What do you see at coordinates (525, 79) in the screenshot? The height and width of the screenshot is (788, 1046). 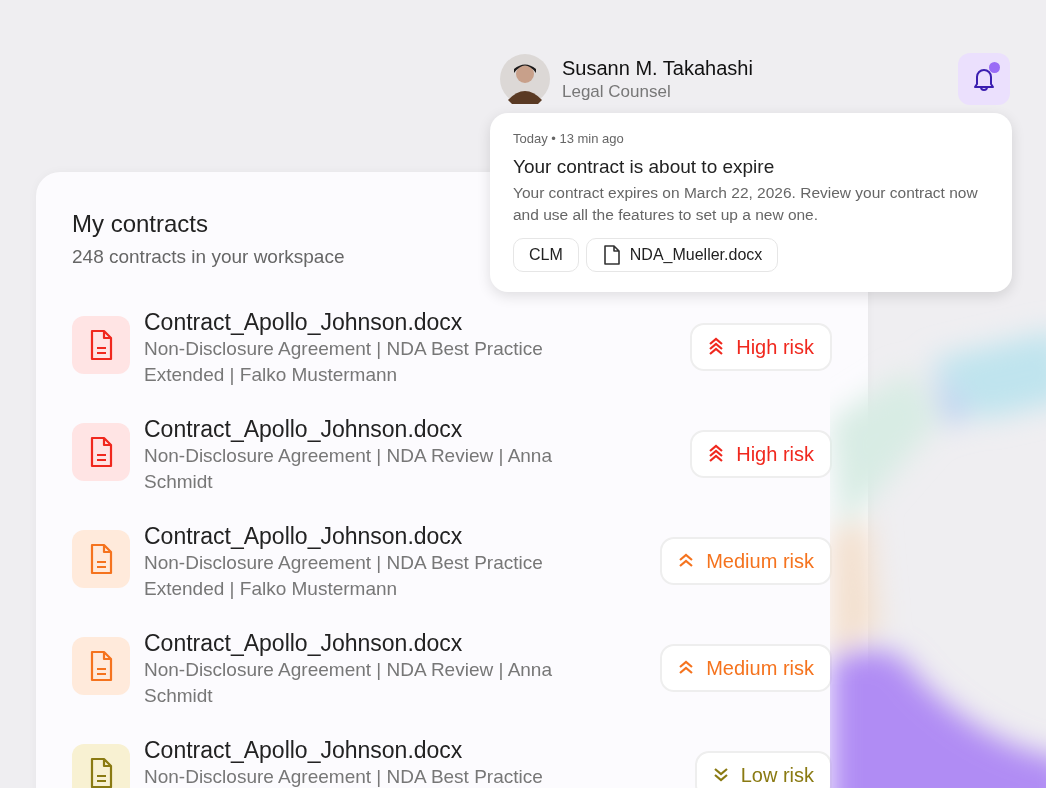 I see `avatar` at bounding box center [525, 79].